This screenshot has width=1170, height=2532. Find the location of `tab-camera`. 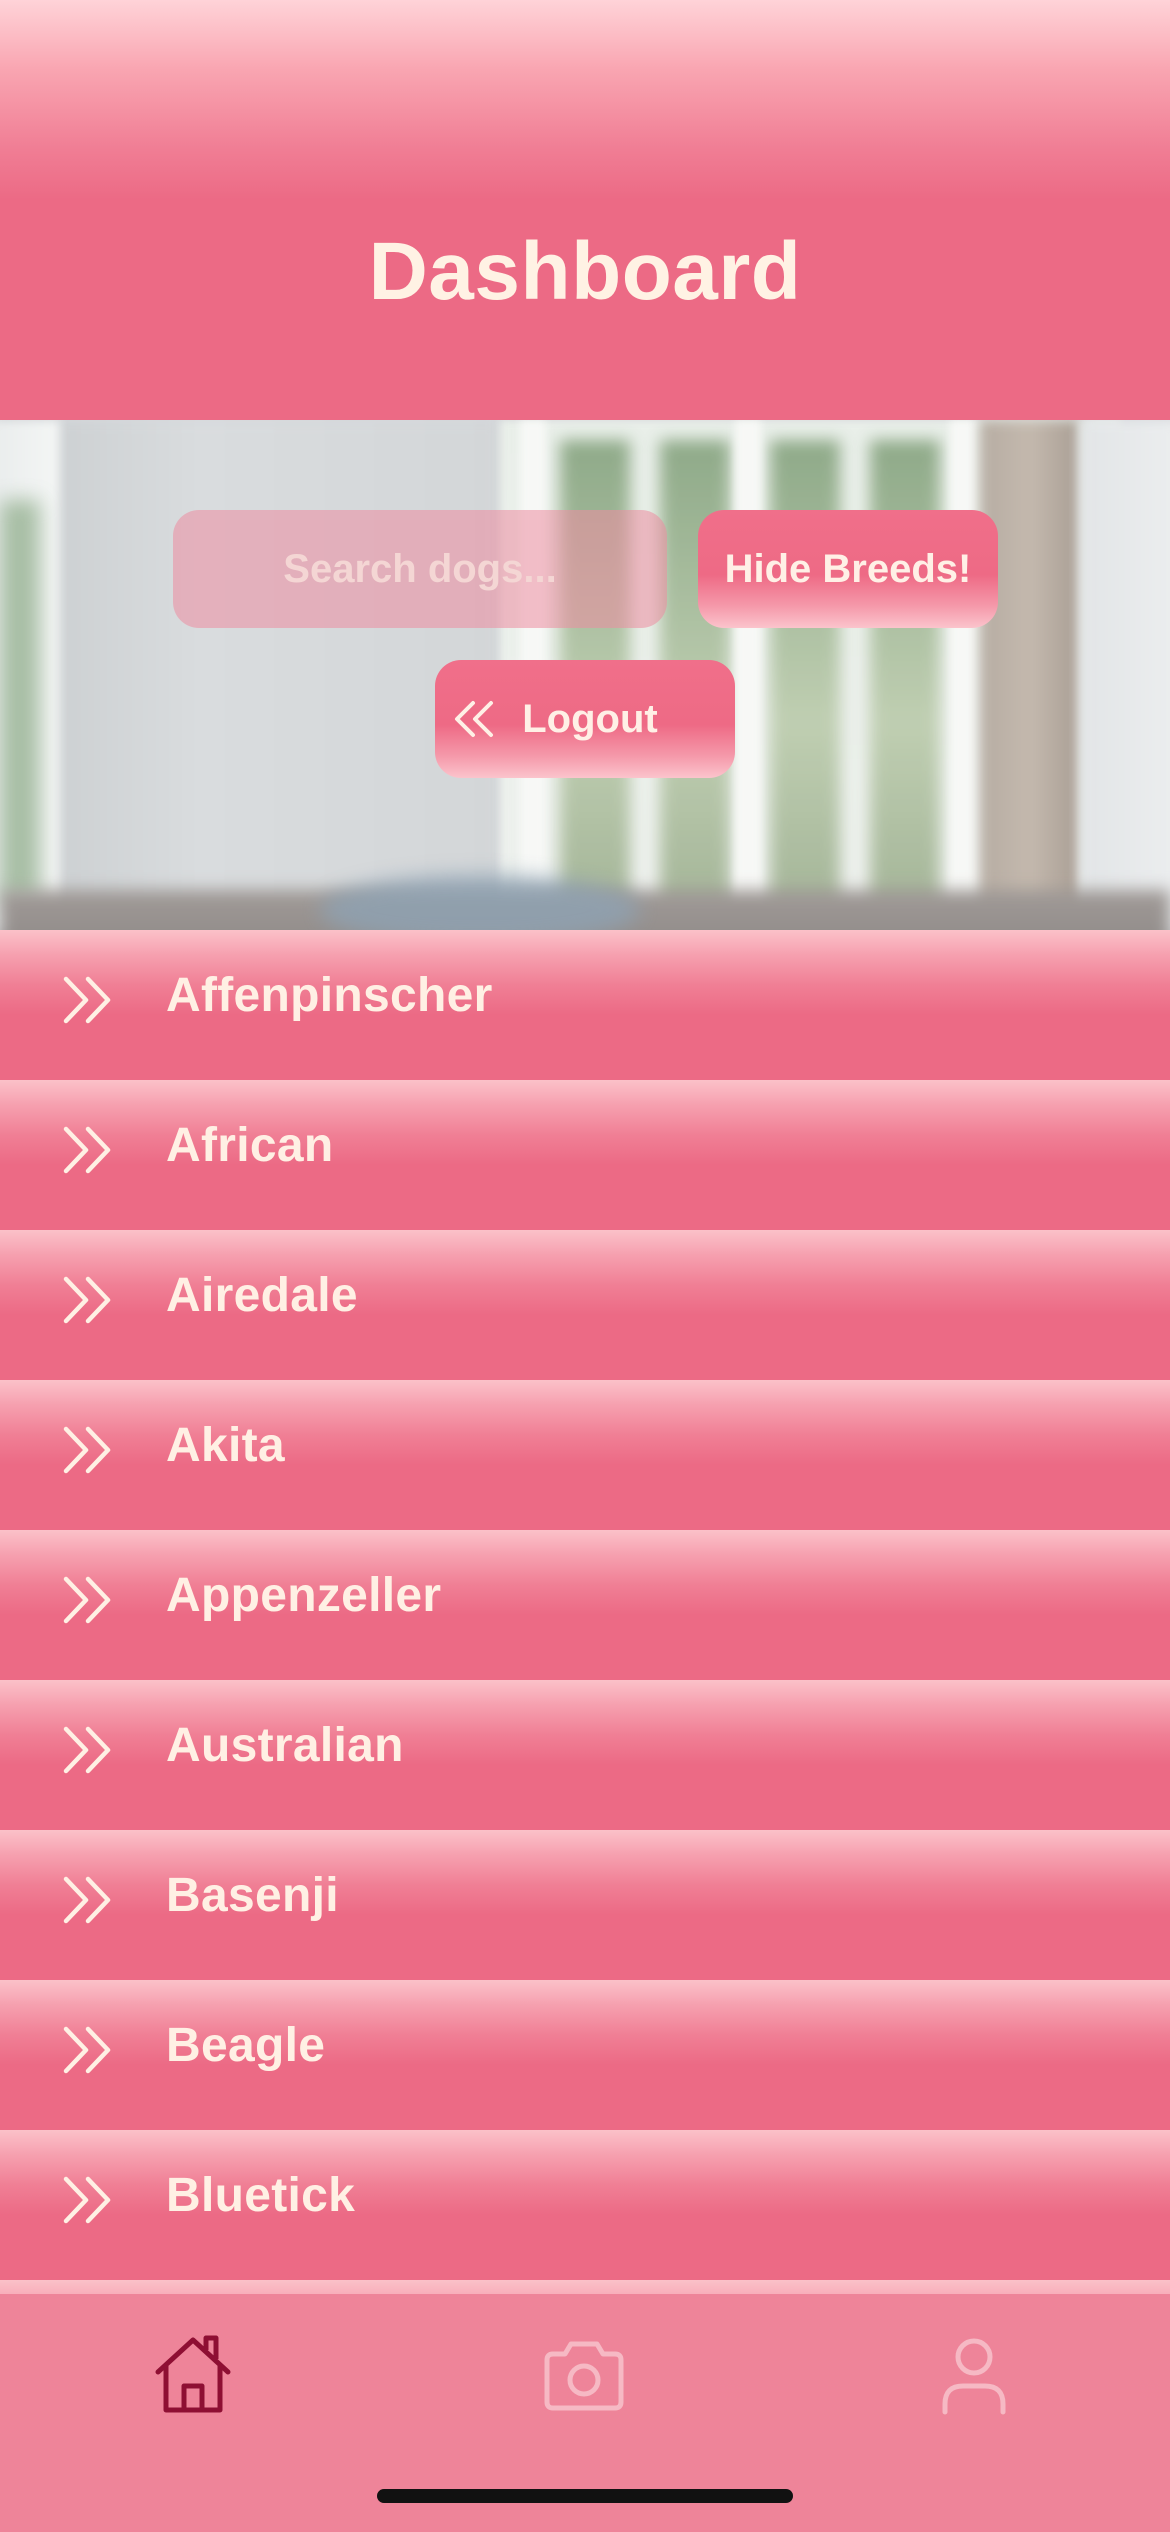

tab-camera is located at coordinates (584, 2375).